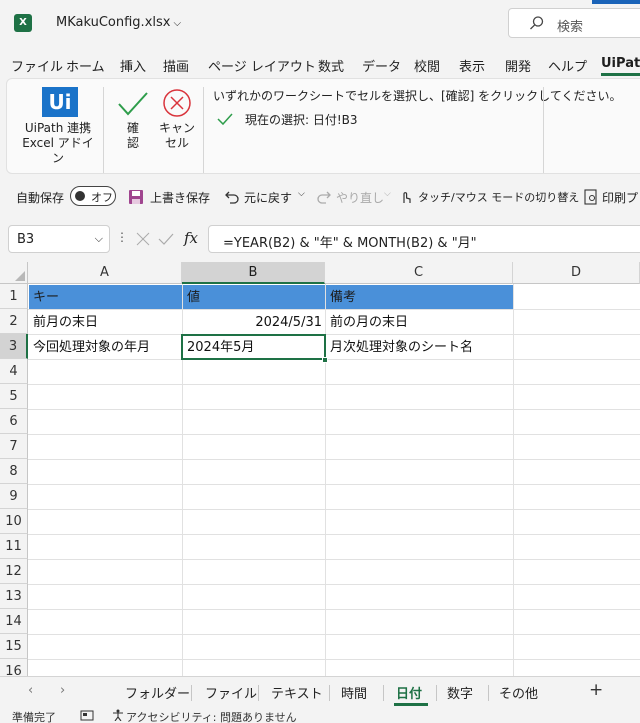  What do you see at coordinates (14, 471) in the screenshot?
I see `row-header: 8` at bounding box center [14, 471].